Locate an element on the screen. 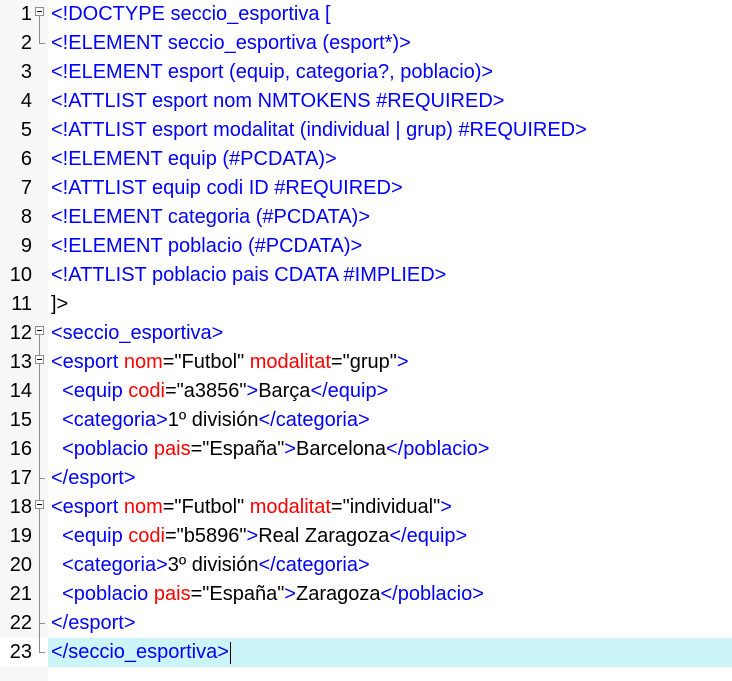 The width and height of the screenshot is (732, 681). code-text: <equip codi="a3856">Barça</equip> is located at coordinates (219, 391).